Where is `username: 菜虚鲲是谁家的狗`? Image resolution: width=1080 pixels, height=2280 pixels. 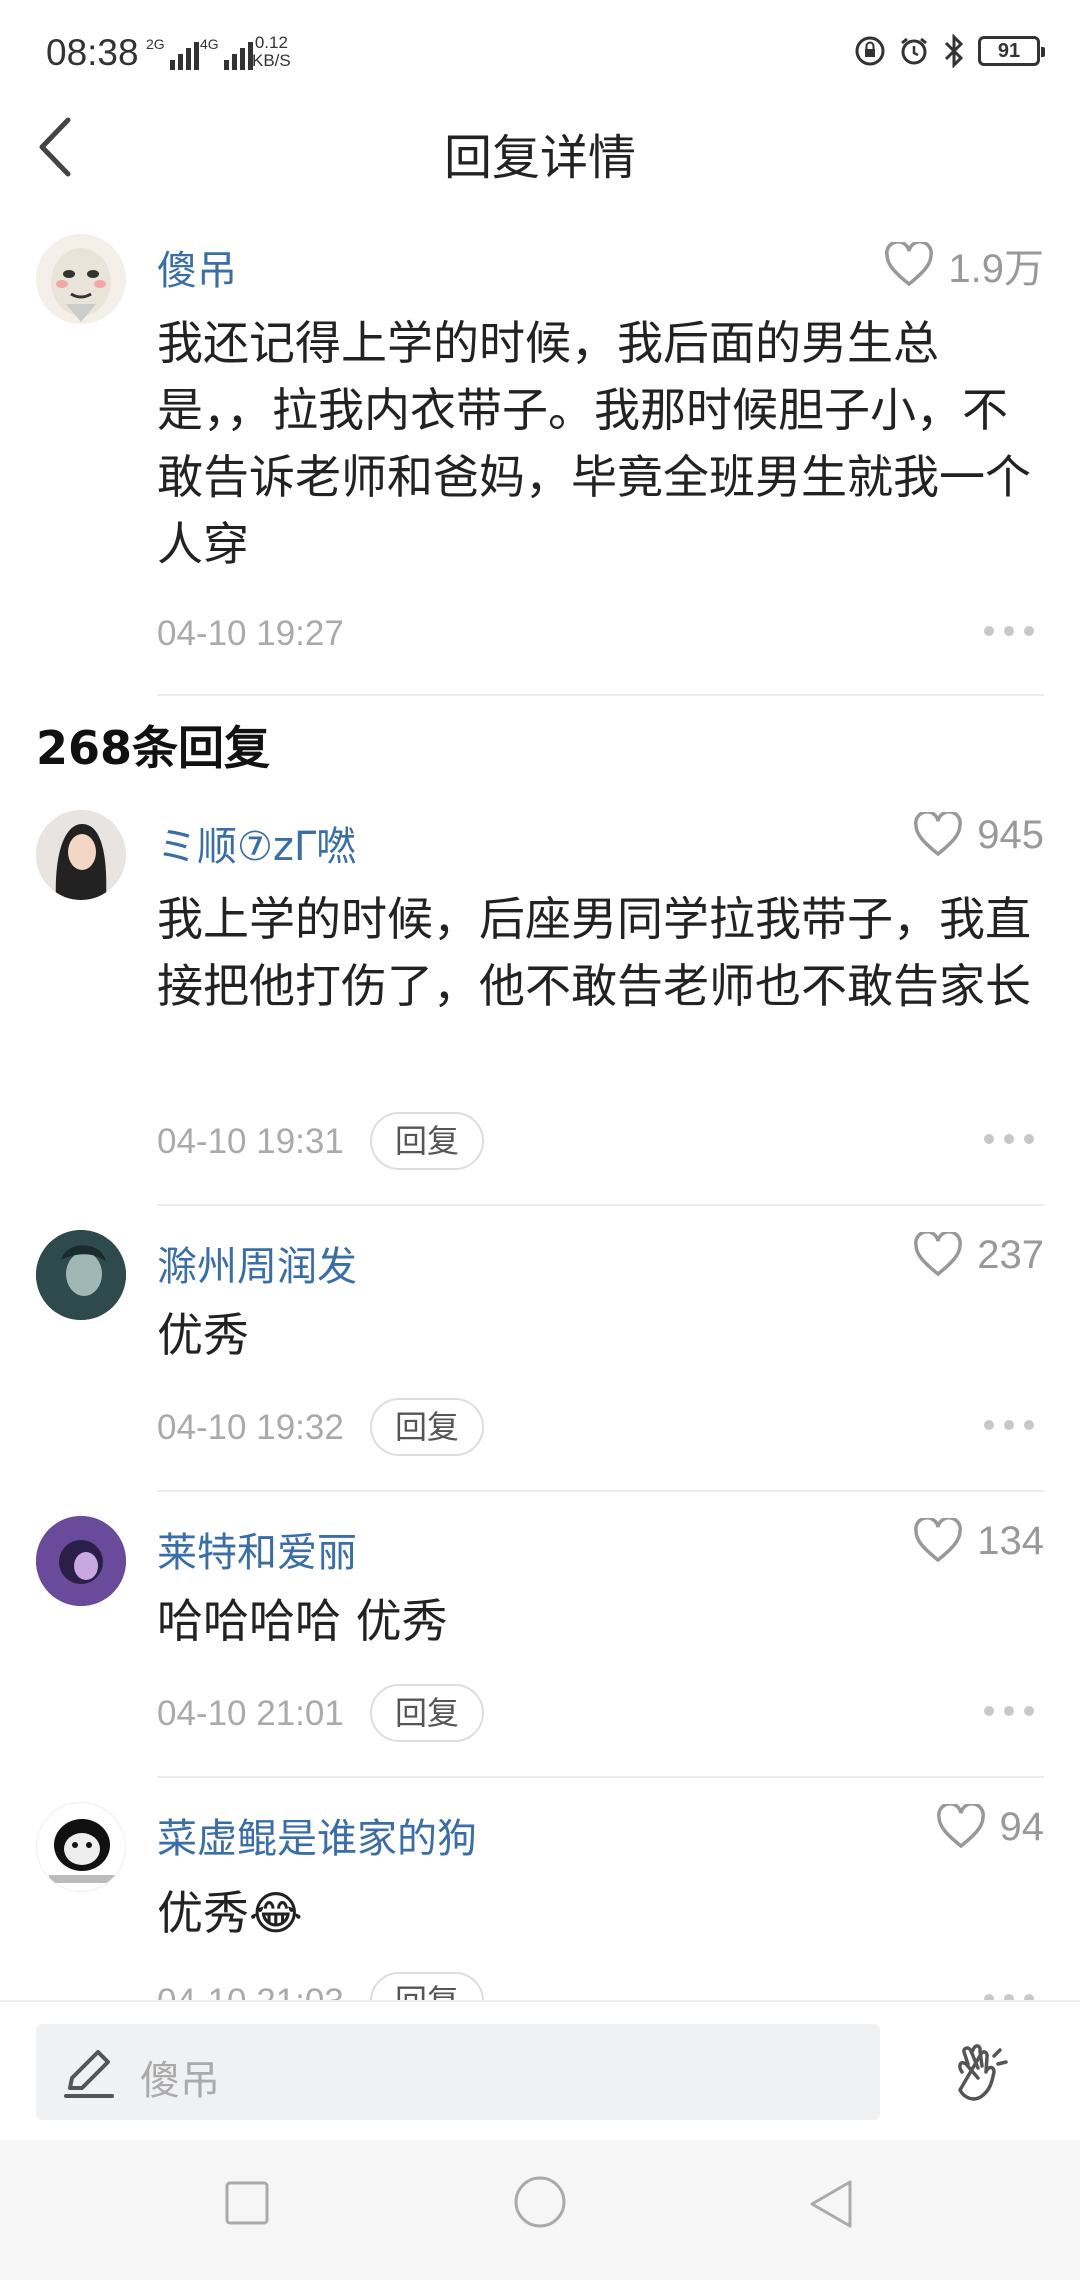 username: 菜虚鲲是谁家的狗 is located at coordinates (317, 1835).